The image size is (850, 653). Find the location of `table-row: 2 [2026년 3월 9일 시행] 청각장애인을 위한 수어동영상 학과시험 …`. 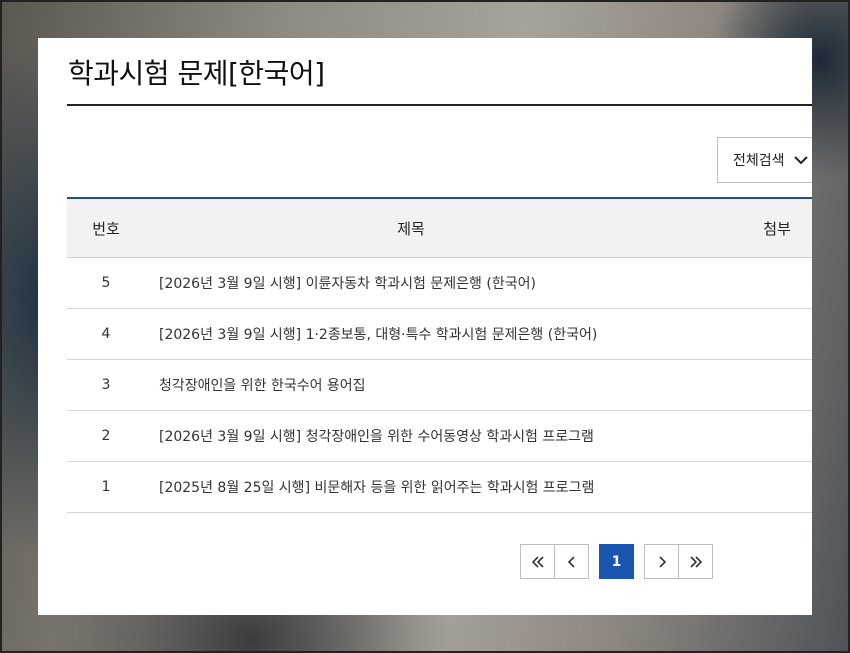

table-row: 2 [2026년 3월 9일 시행] 청각장애인을 위한 수어동영상 학과시험 … is located at coordinates (439, 436).